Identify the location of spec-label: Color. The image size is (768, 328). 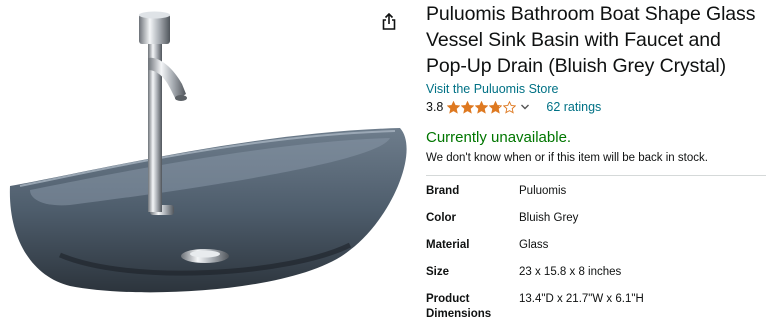
(441, 218).